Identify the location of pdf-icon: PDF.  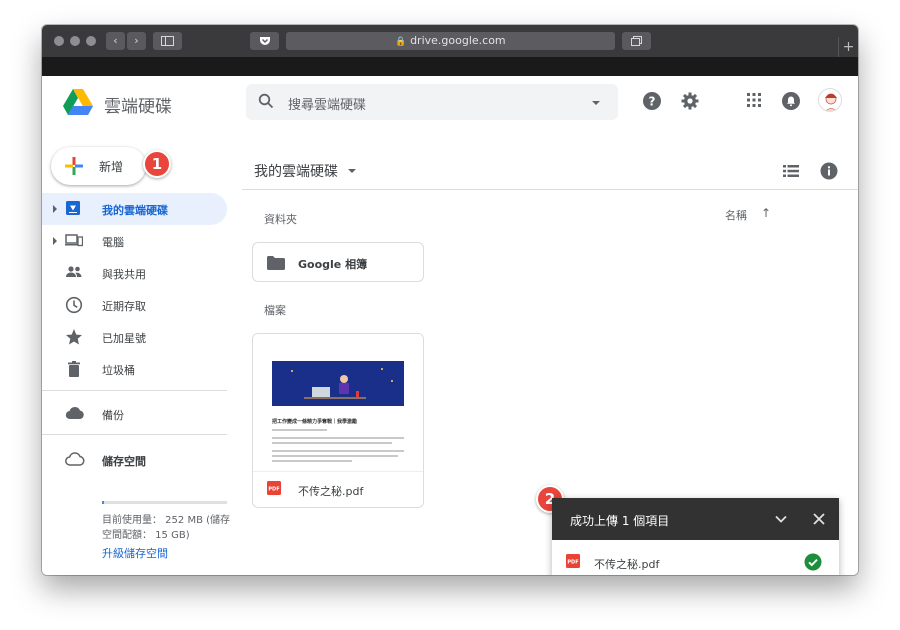
(573, 561).